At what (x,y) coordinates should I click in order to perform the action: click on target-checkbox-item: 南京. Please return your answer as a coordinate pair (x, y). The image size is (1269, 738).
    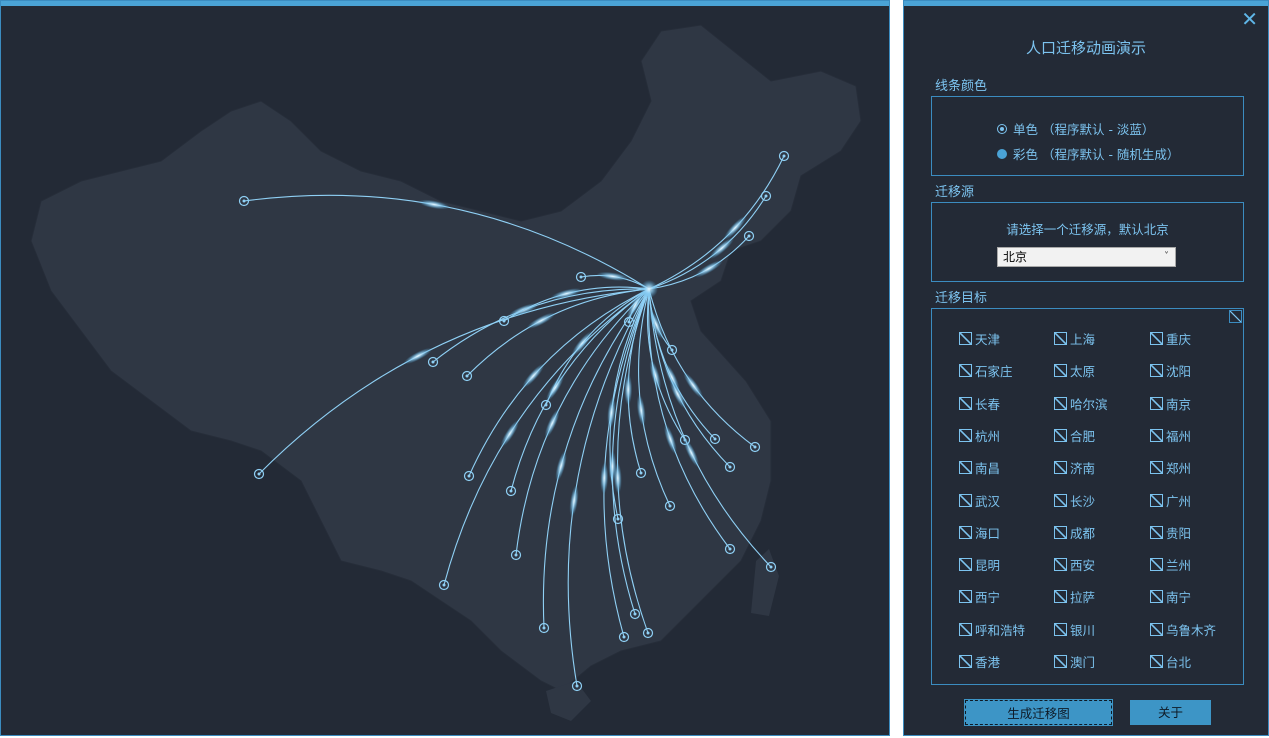
    Looking at the image, I should click on (1170, 403).